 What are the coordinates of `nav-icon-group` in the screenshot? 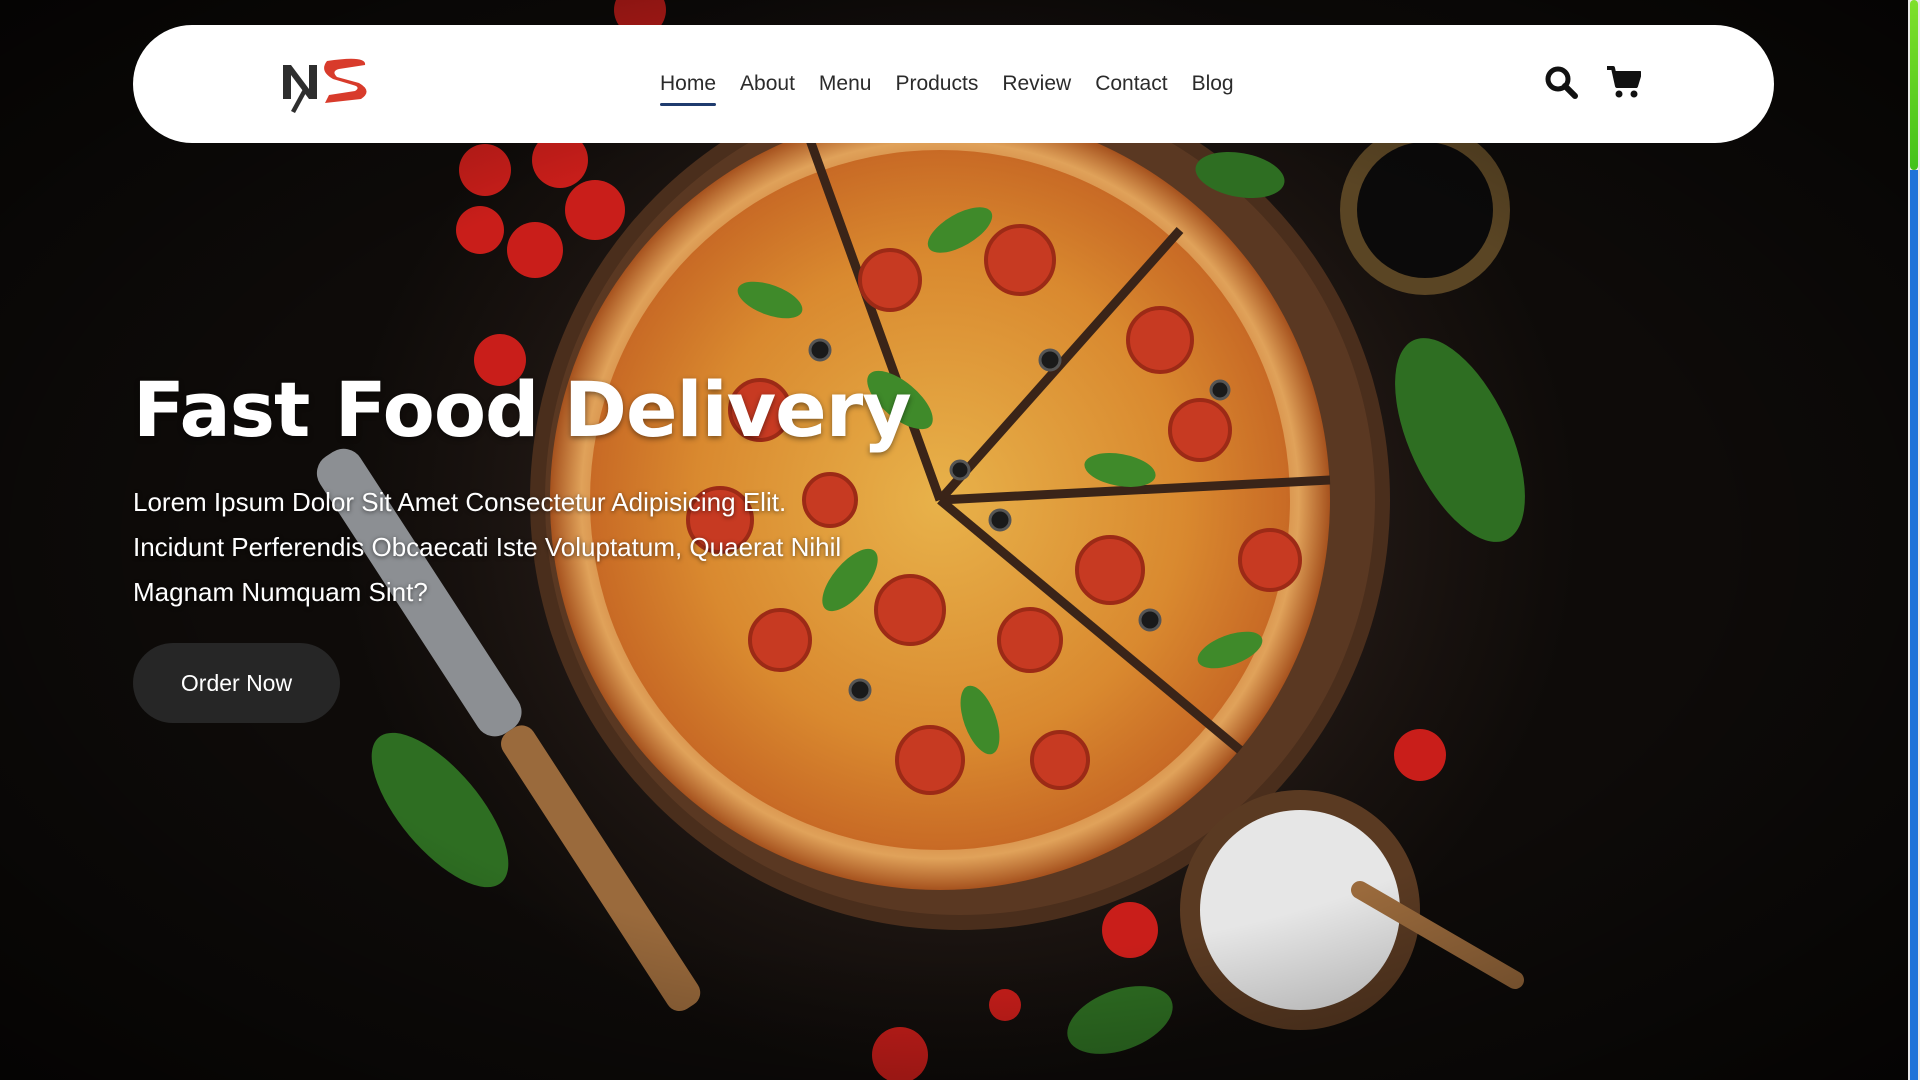 It's located at (1592, 82).